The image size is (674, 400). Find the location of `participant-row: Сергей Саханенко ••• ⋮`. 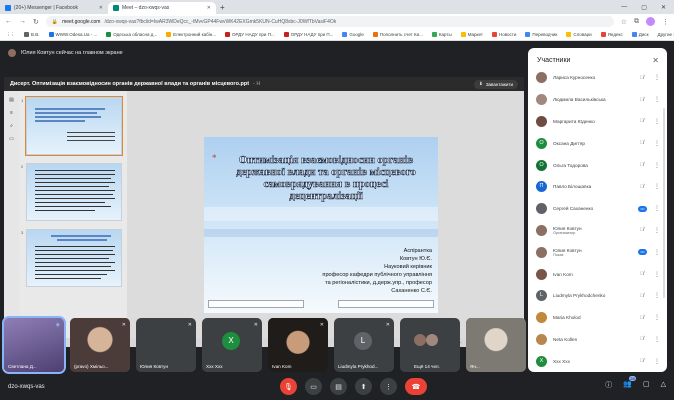

participant-row: Сергей Саханенко ••• ⋮ is located at coordinates (597, 209).